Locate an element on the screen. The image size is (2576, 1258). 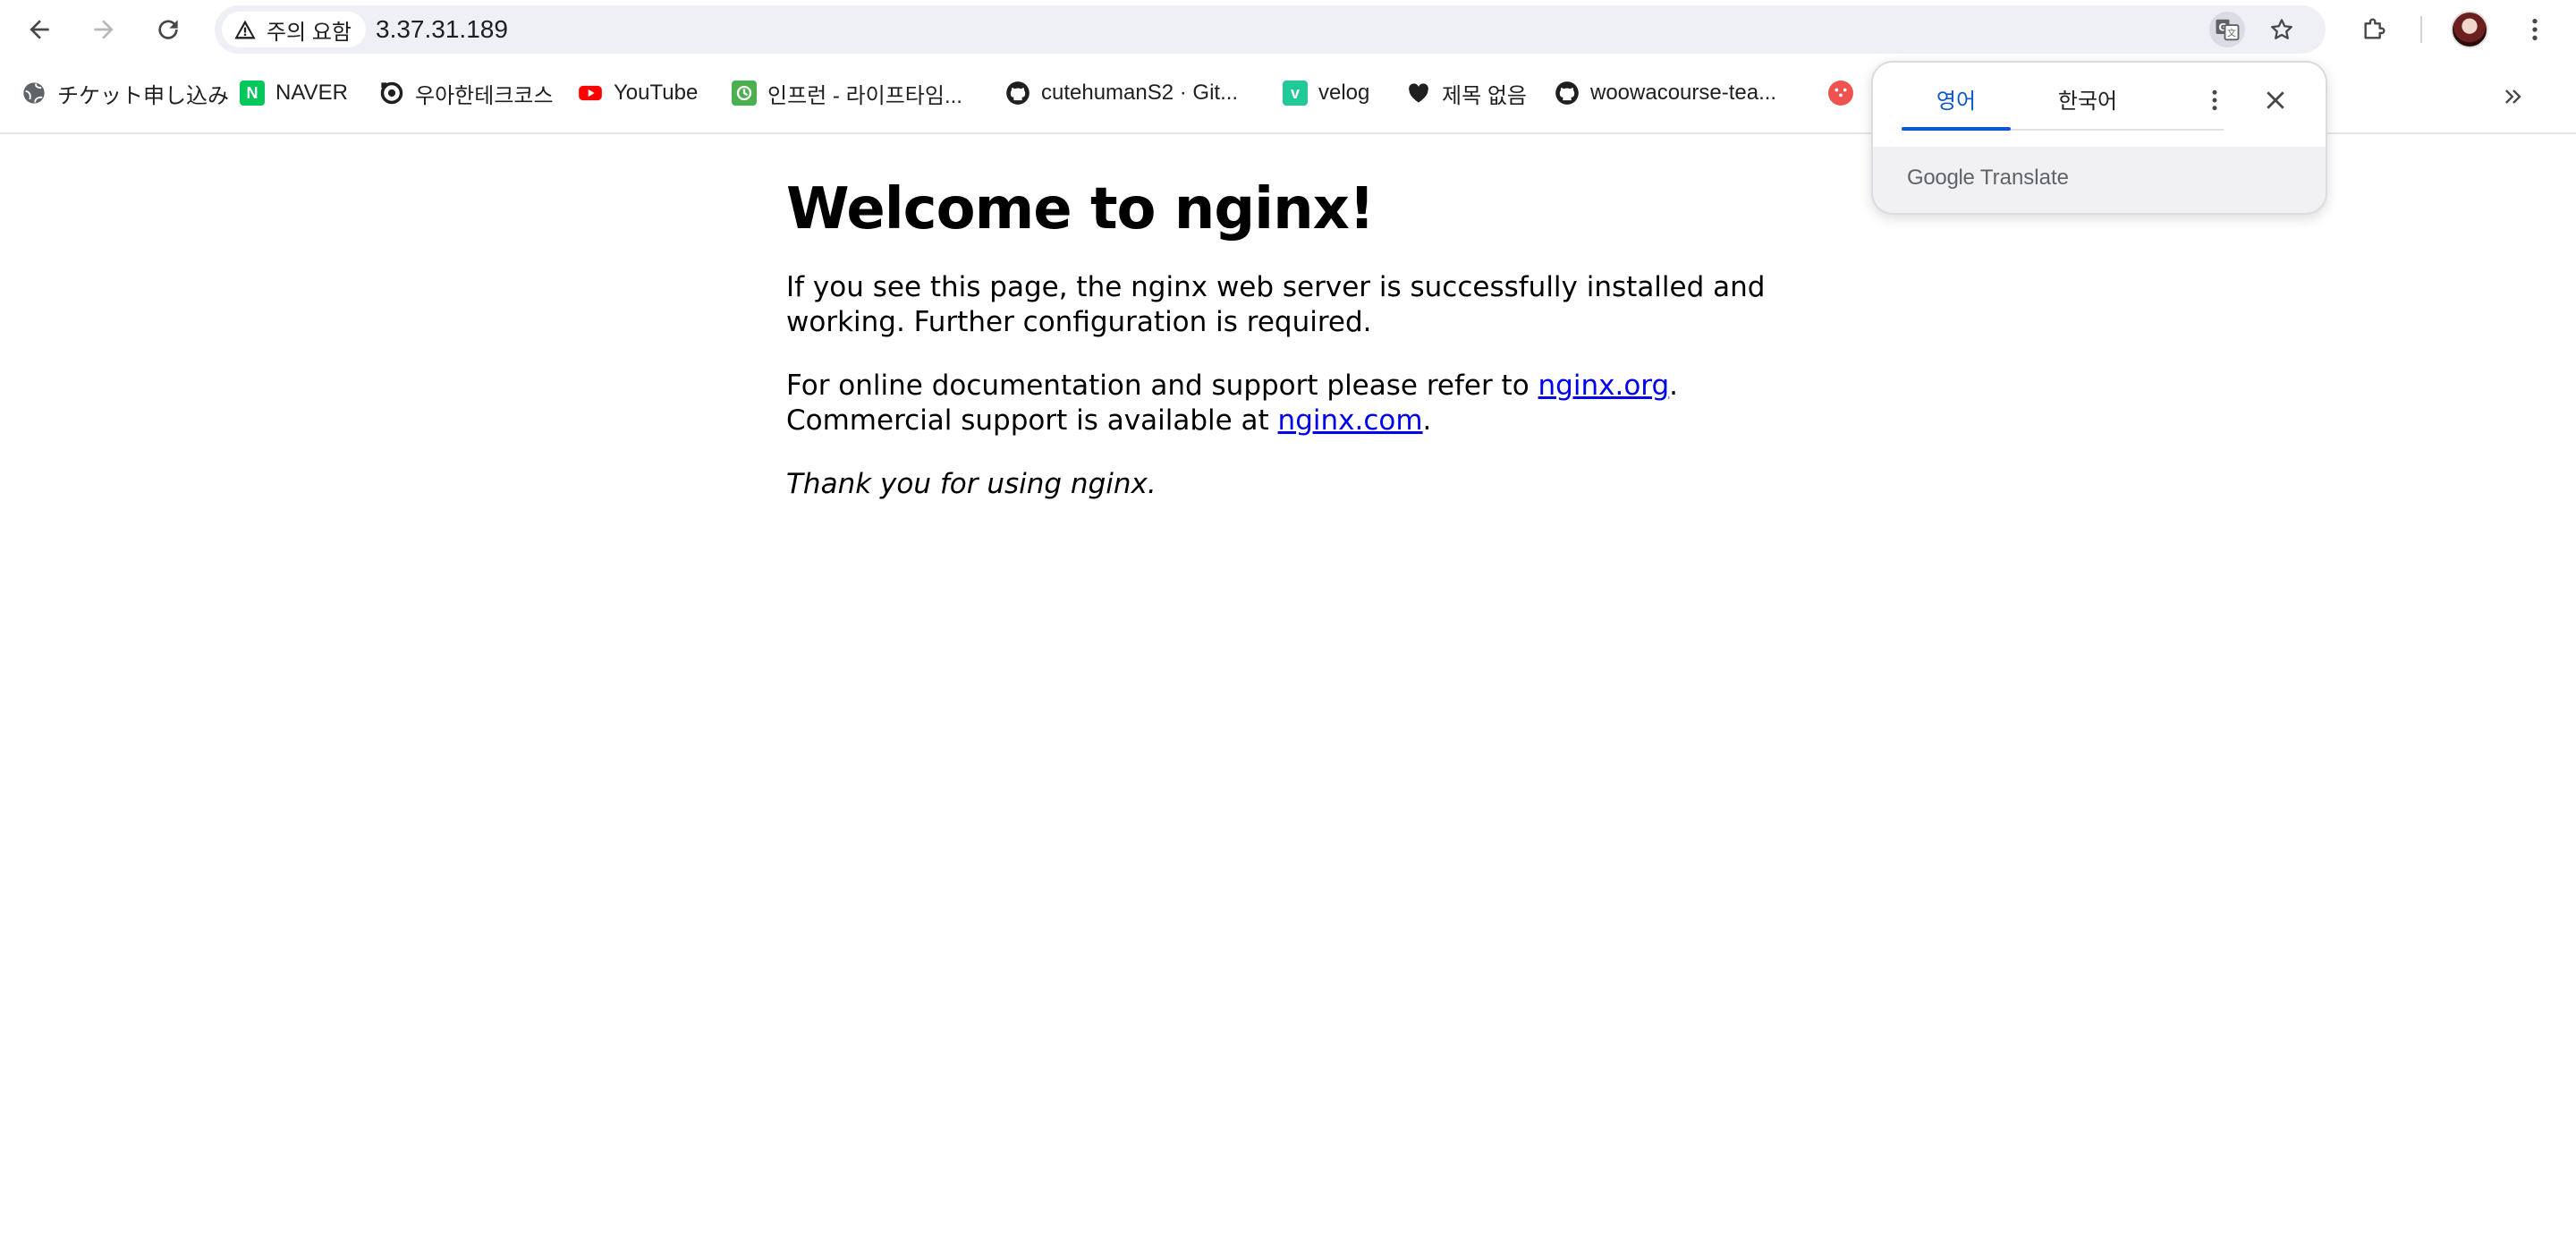
chevron-double-right-icon is located at coordinates (2513, 96).